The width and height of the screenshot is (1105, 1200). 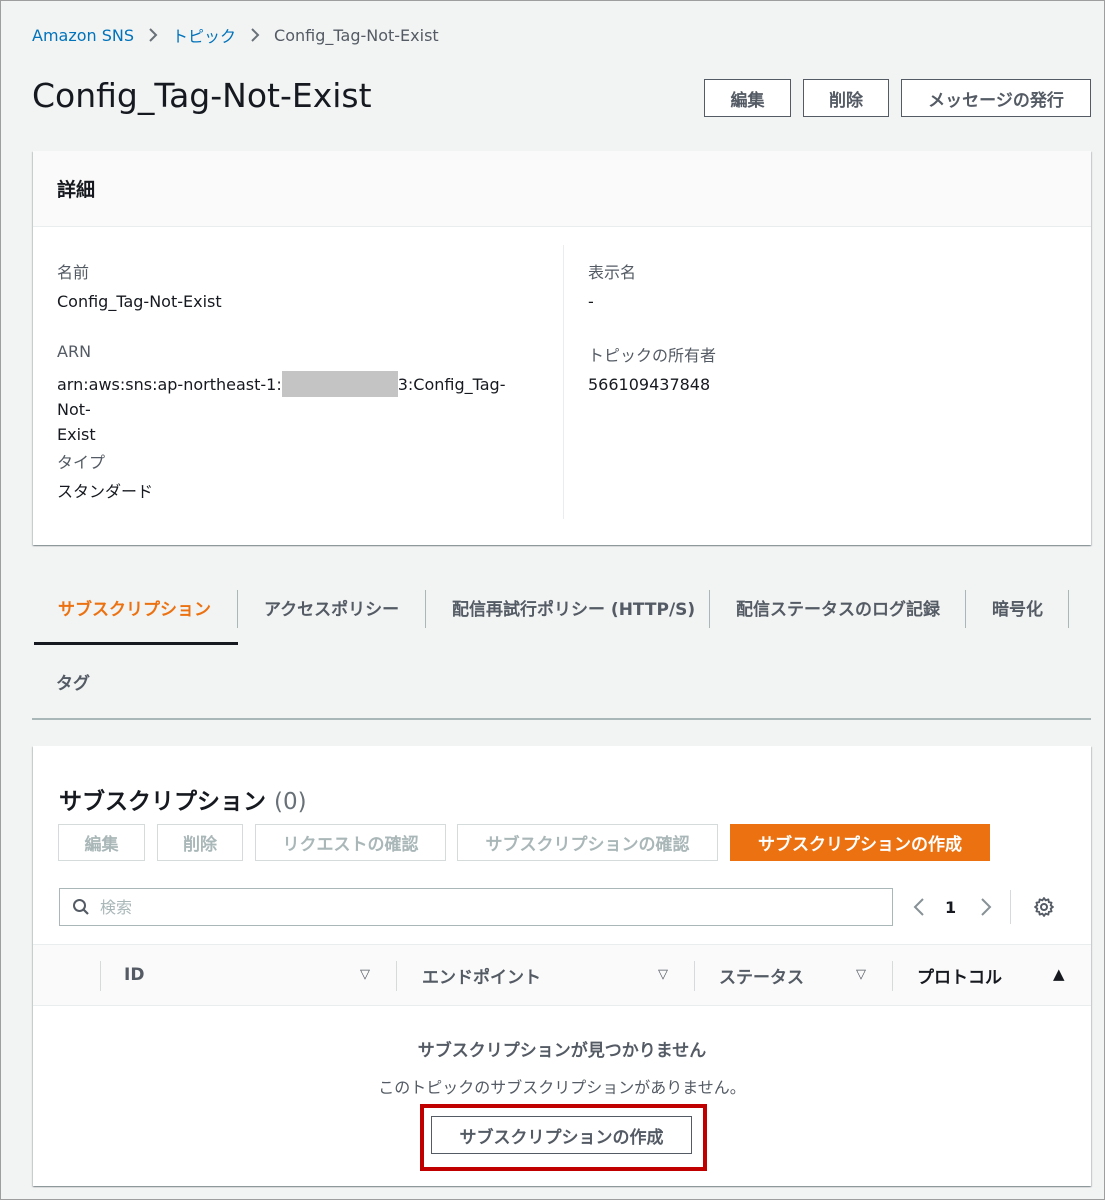 What do you see at coordinates (1017, 607) in the screenshot?
I see `tab-encryption: 暗号化` at bounding box center [1017, 607].